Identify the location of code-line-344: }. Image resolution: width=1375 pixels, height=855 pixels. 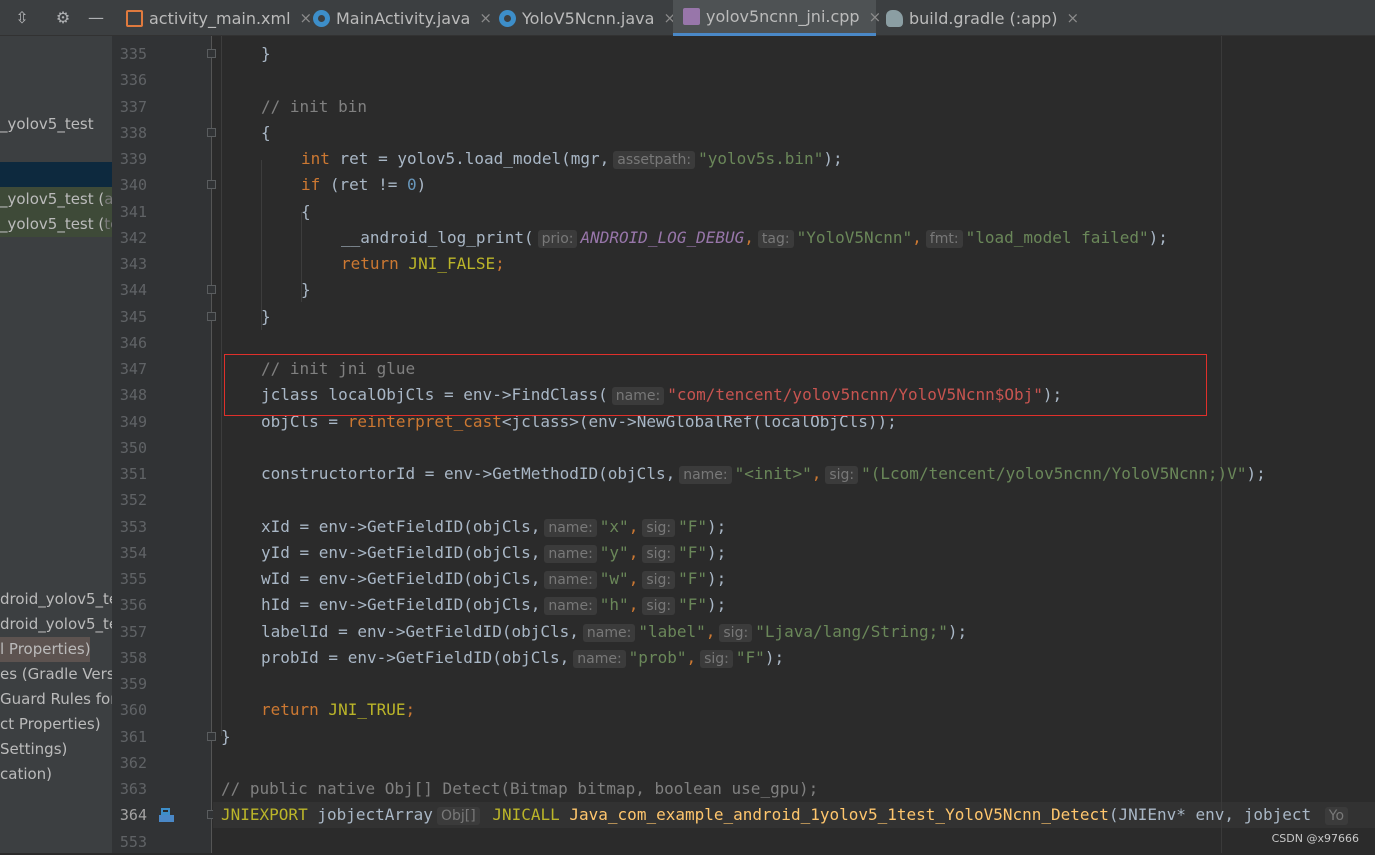
(306, 289).